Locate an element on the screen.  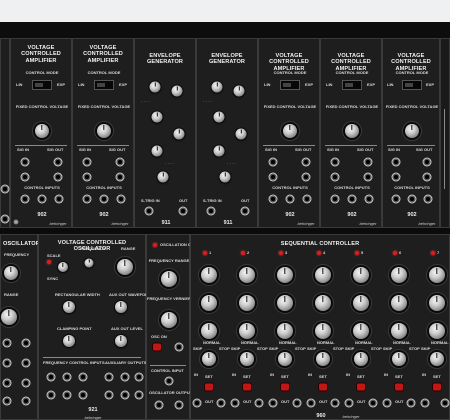
range-knob is located at coordinates (9, 317).